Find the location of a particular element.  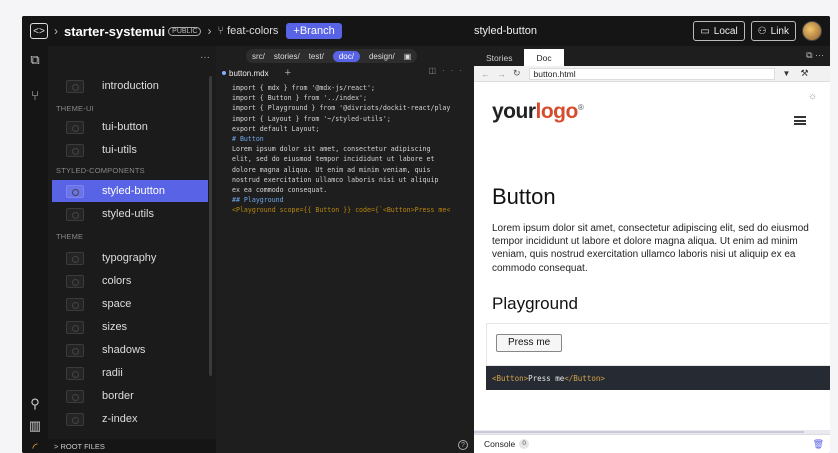

app-logo-icon: <> is located at coordinates (39, 31).